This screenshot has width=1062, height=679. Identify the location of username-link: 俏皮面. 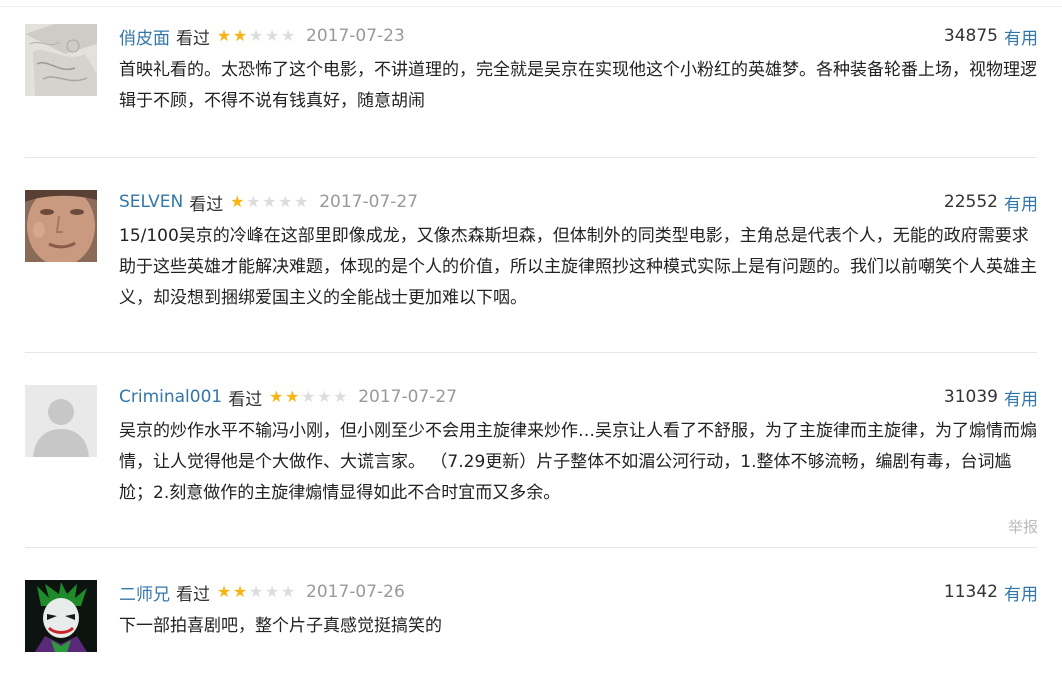
(144, 36).